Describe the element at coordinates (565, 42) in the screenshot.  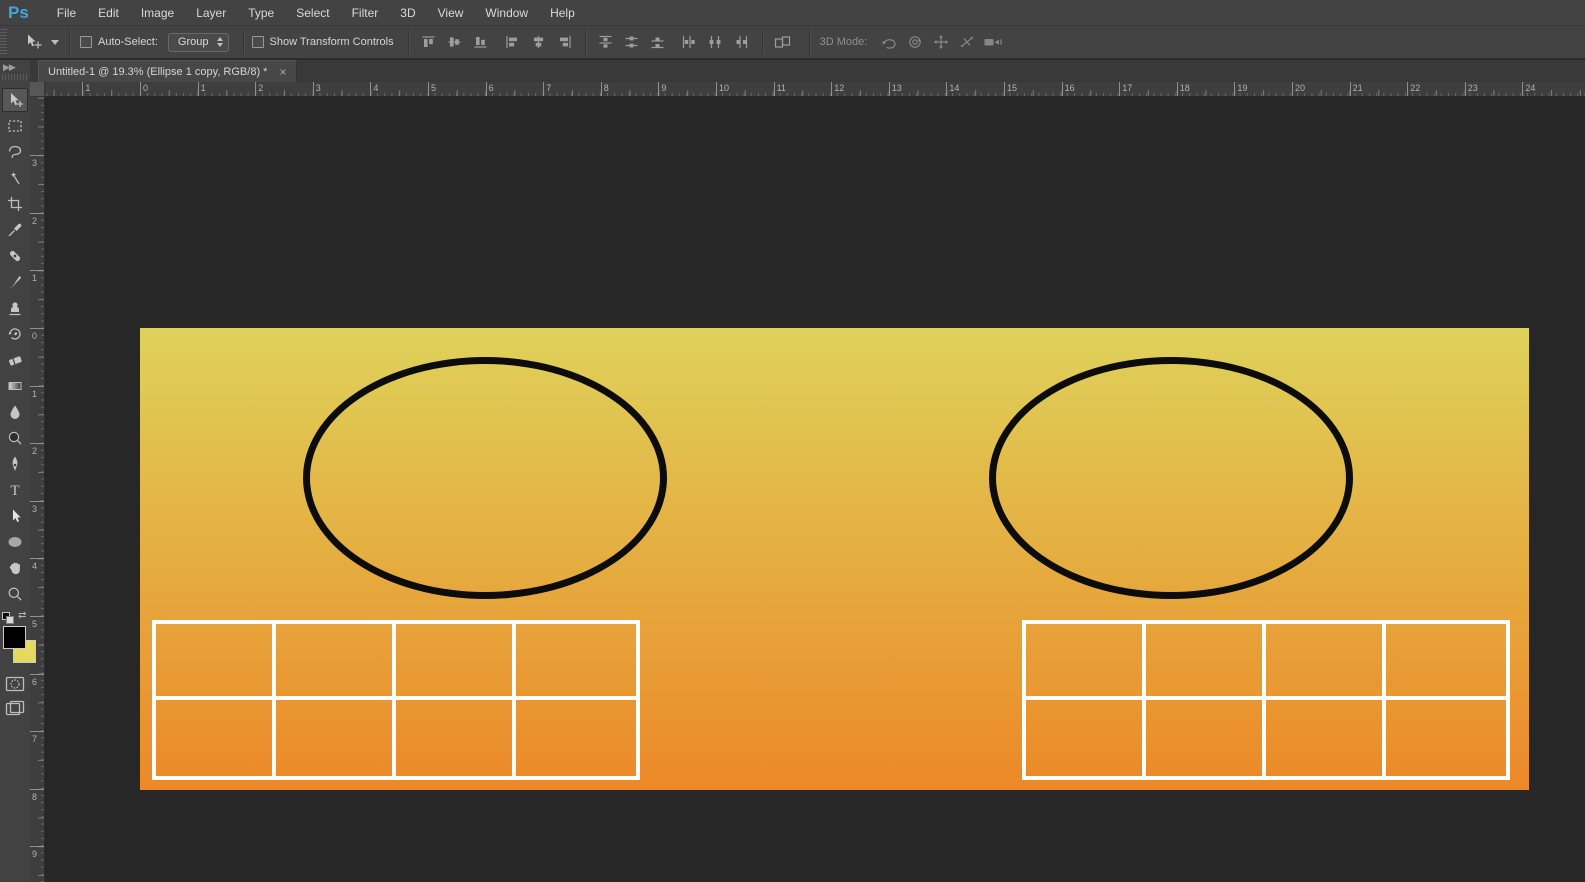
I see `align-right-icon` at that location.